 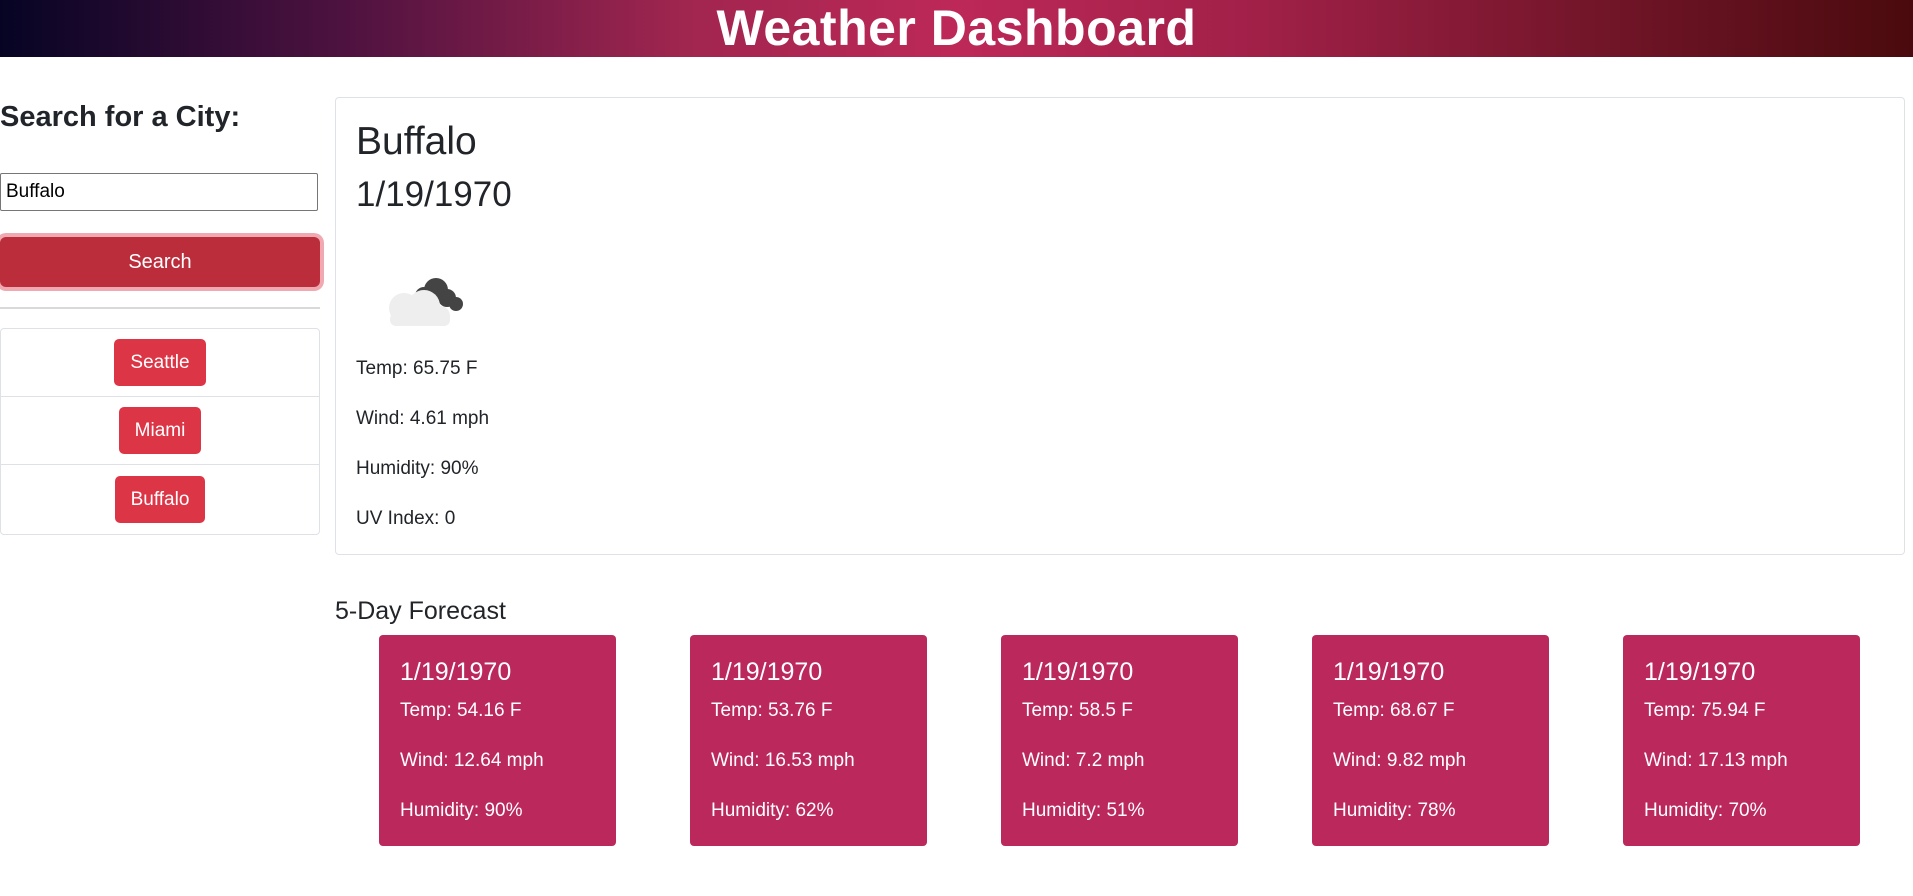 I want to click on forecast-temp: Temp: 58.5 F, so click(x=1077, y=710).